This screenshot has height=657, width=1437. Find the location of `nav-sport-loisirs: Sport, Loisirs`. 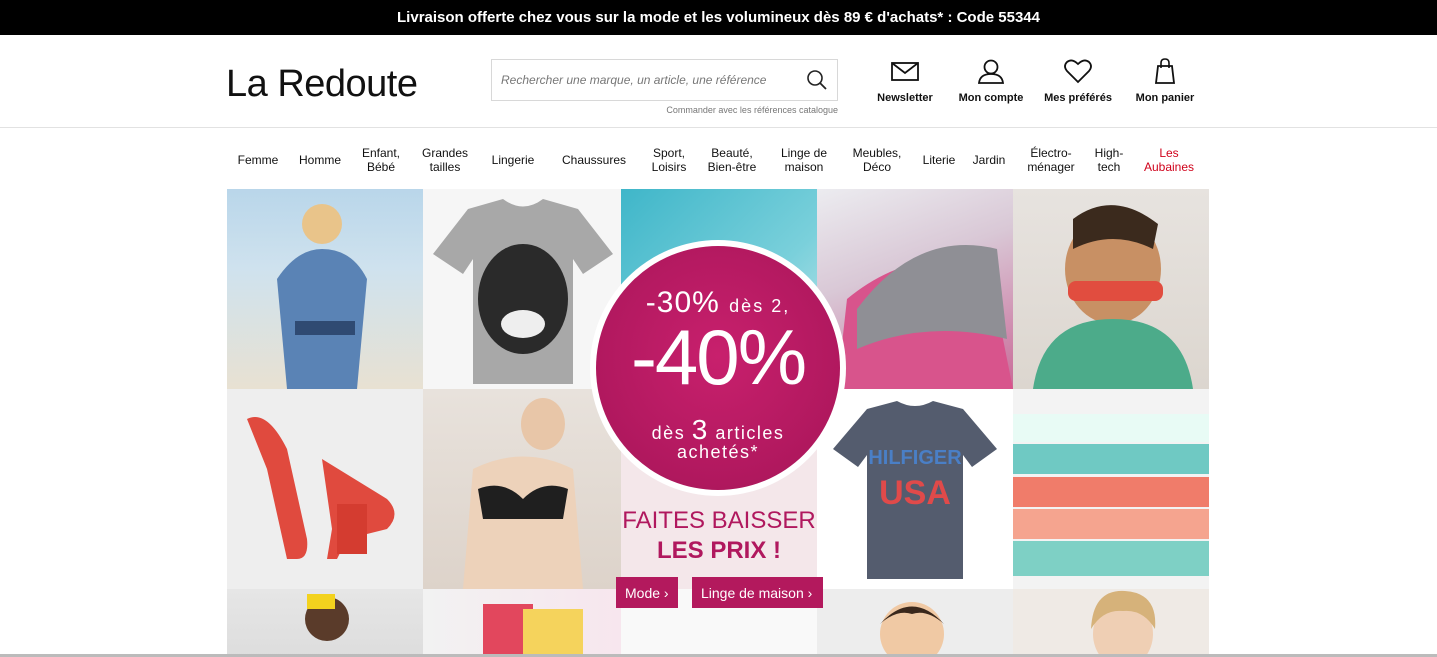

nav-sport-loisirs: Sport, Loisirs is located at coordinates (669, 160).